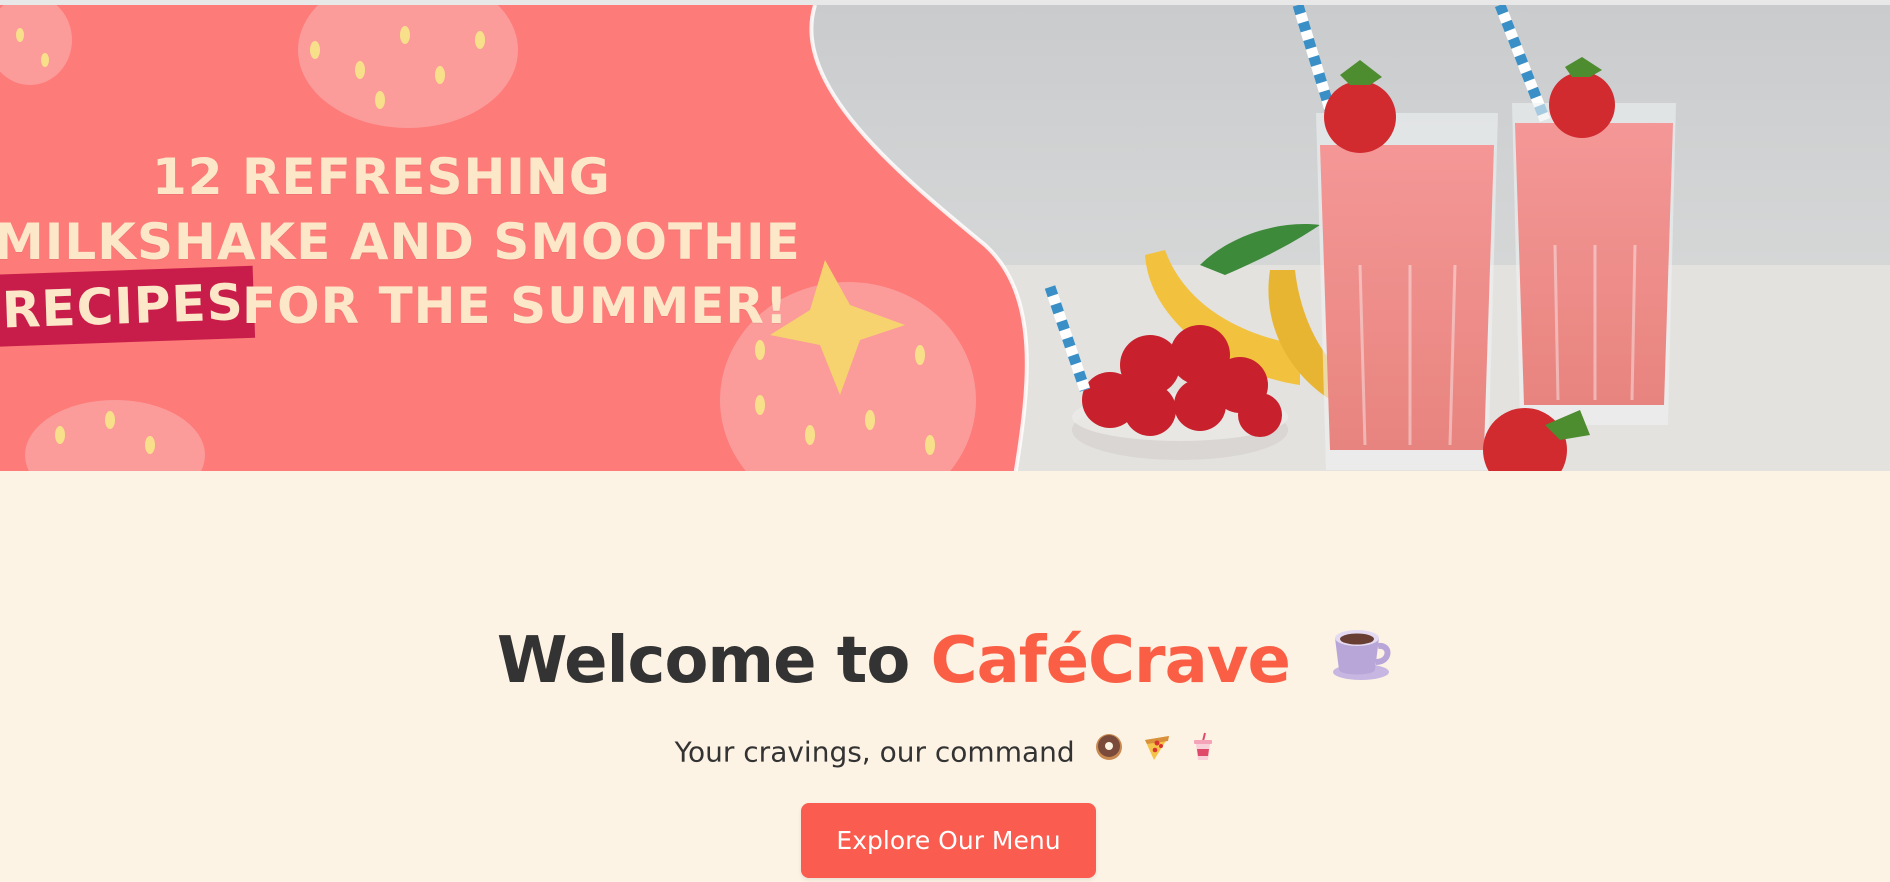 This screenshot has height=882, width=1890. What do you see at coordinates (703, 661) in the screenshot?
I see `hero-title-prefix: Welcome to` at bounding box center [703, 661].